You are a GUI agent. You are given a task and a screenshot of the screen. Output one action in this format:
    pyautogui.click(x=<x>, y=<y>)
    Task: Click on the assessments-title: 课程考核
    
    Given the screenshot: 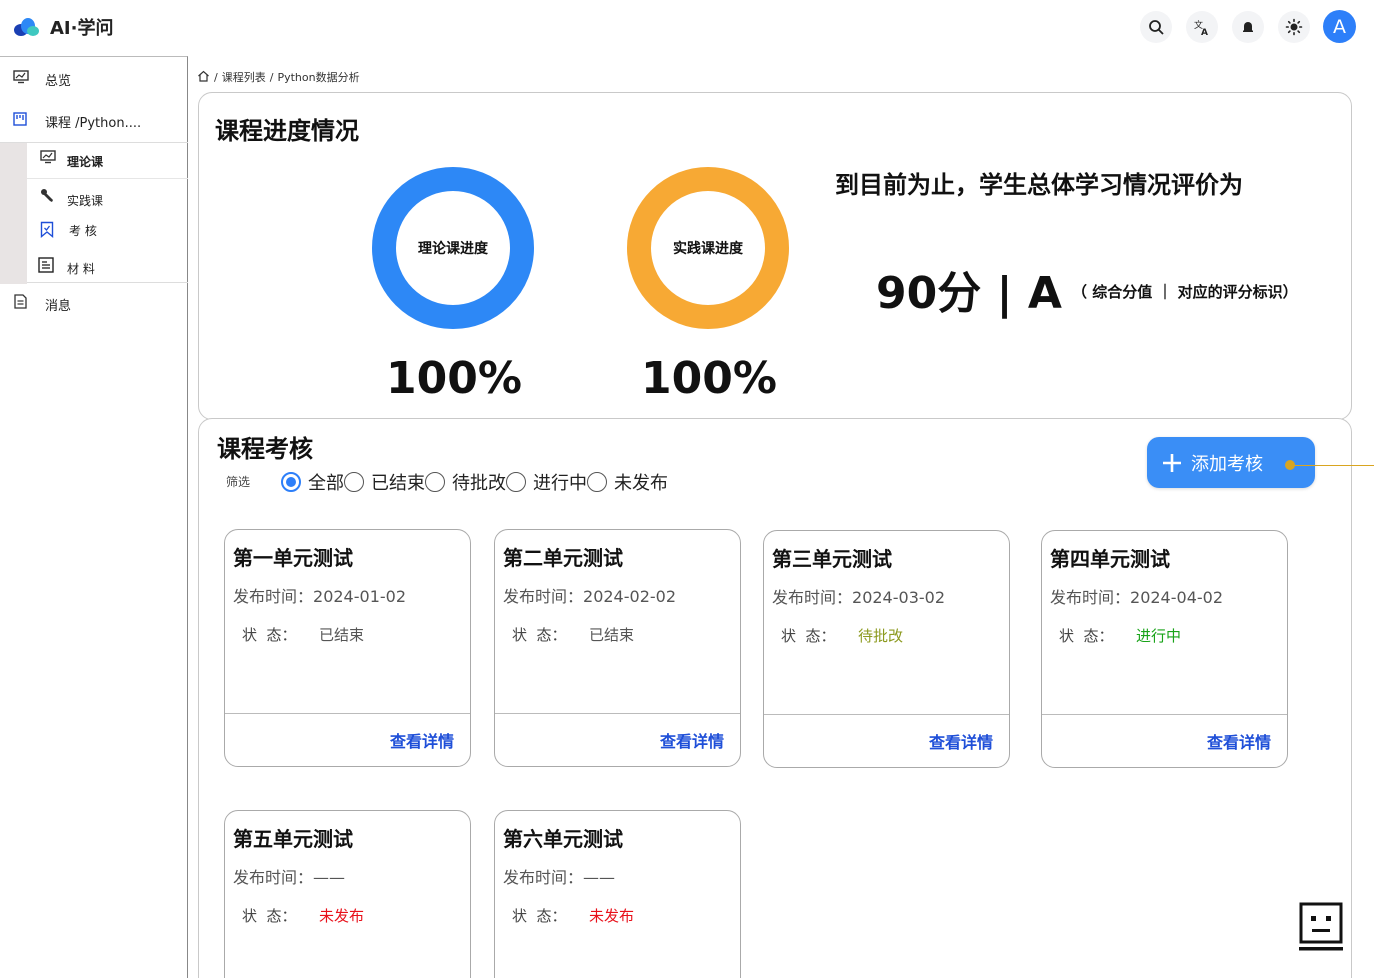 What is the action you would take?
    pyautogui.click(x=265, y=449)
    